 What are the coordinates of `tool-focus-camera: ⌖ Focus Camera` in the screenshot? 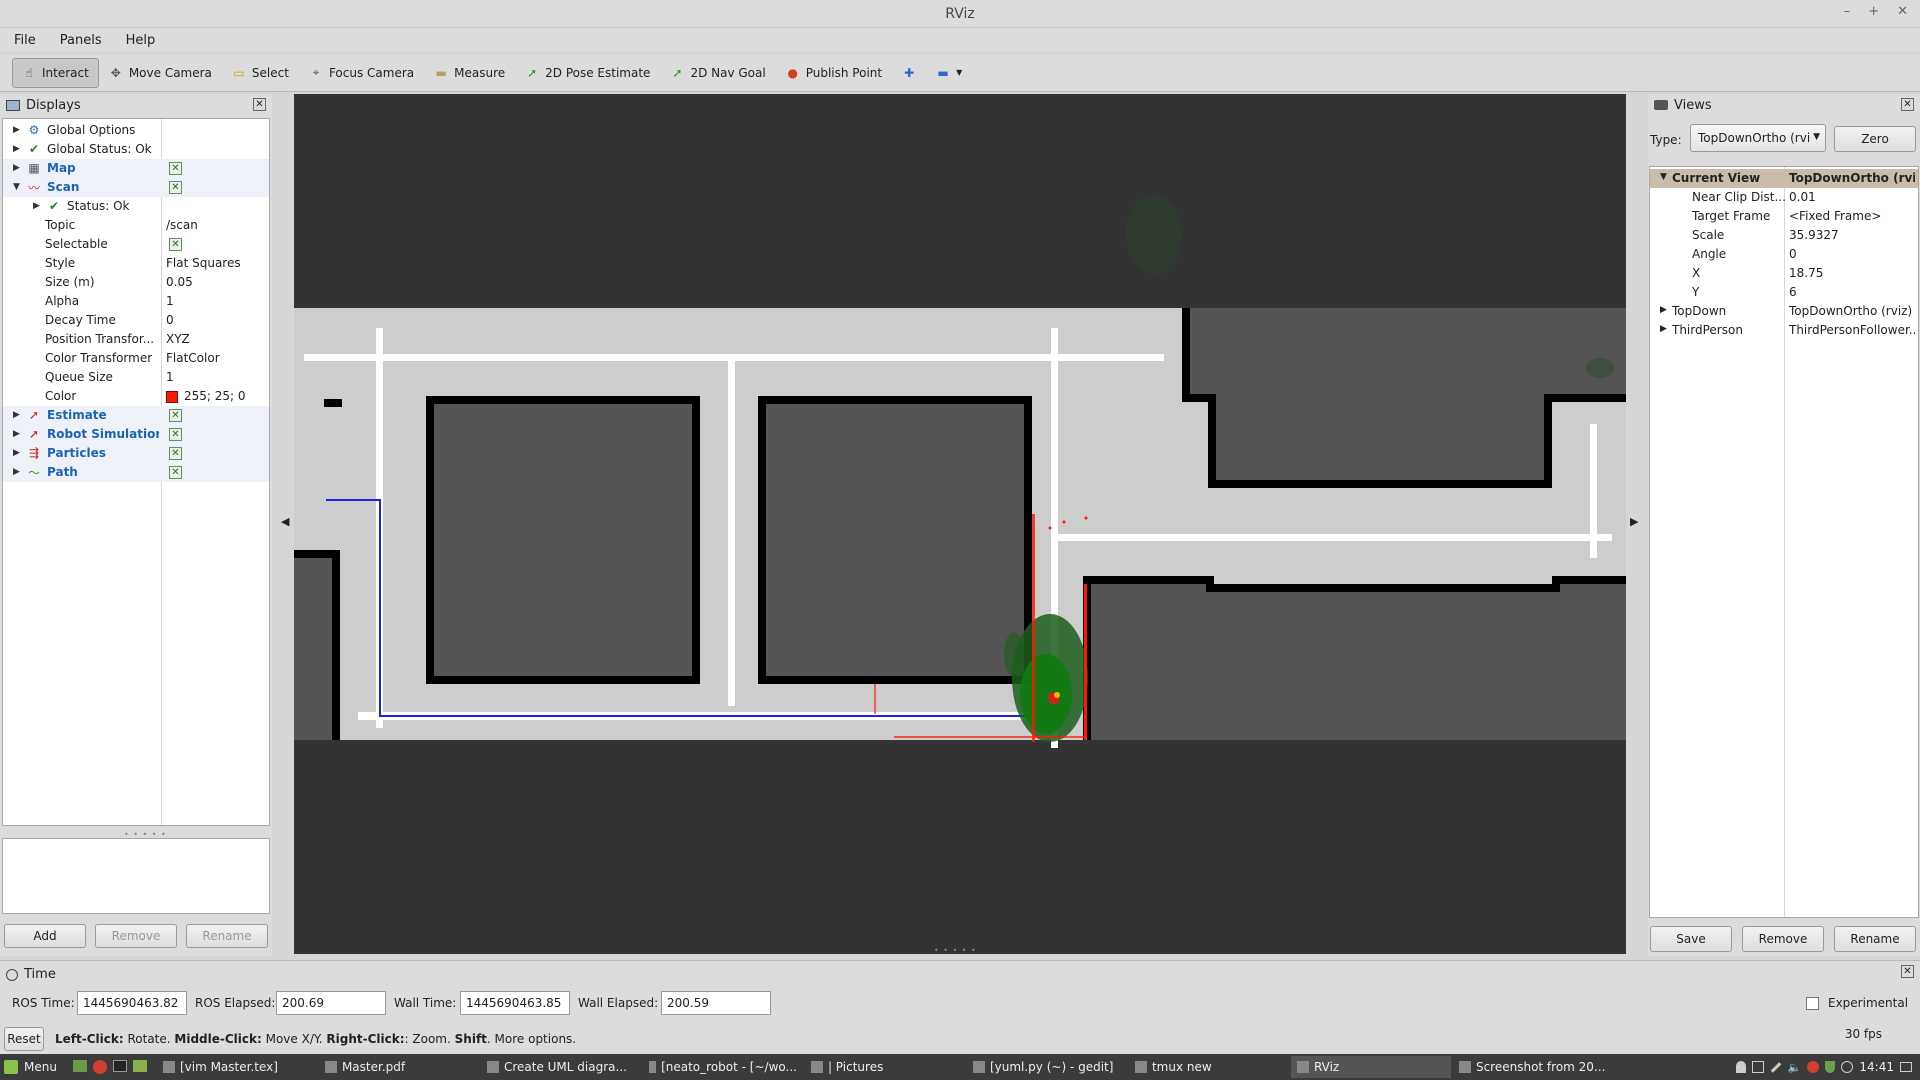 It's located at (361, 73).